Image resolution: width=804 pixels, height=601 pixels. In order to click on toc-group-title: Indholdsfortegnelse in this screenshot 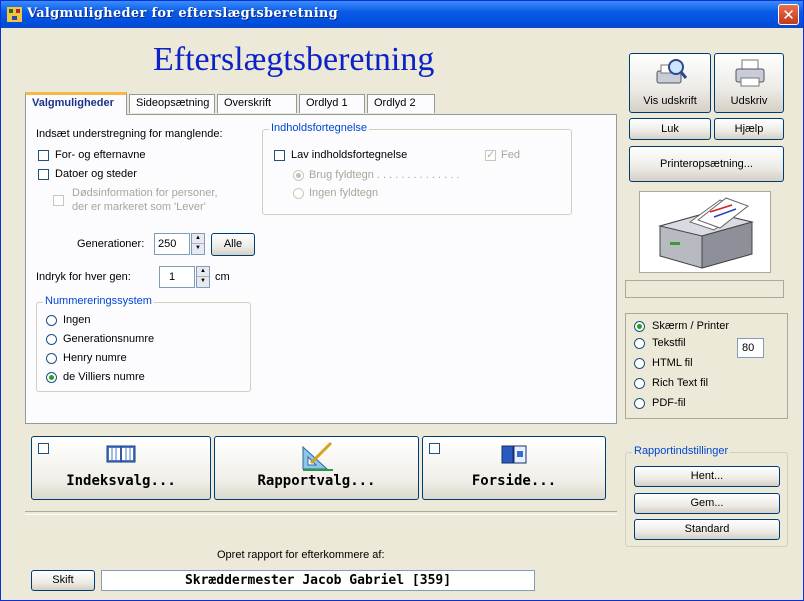, I will do `click(319, 128)`.